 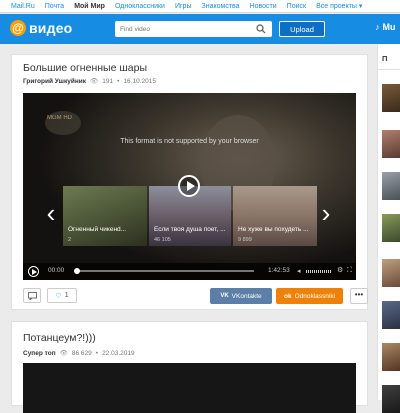 I want to click on music-link: ♪ Mu, so click(x=385, y=27).